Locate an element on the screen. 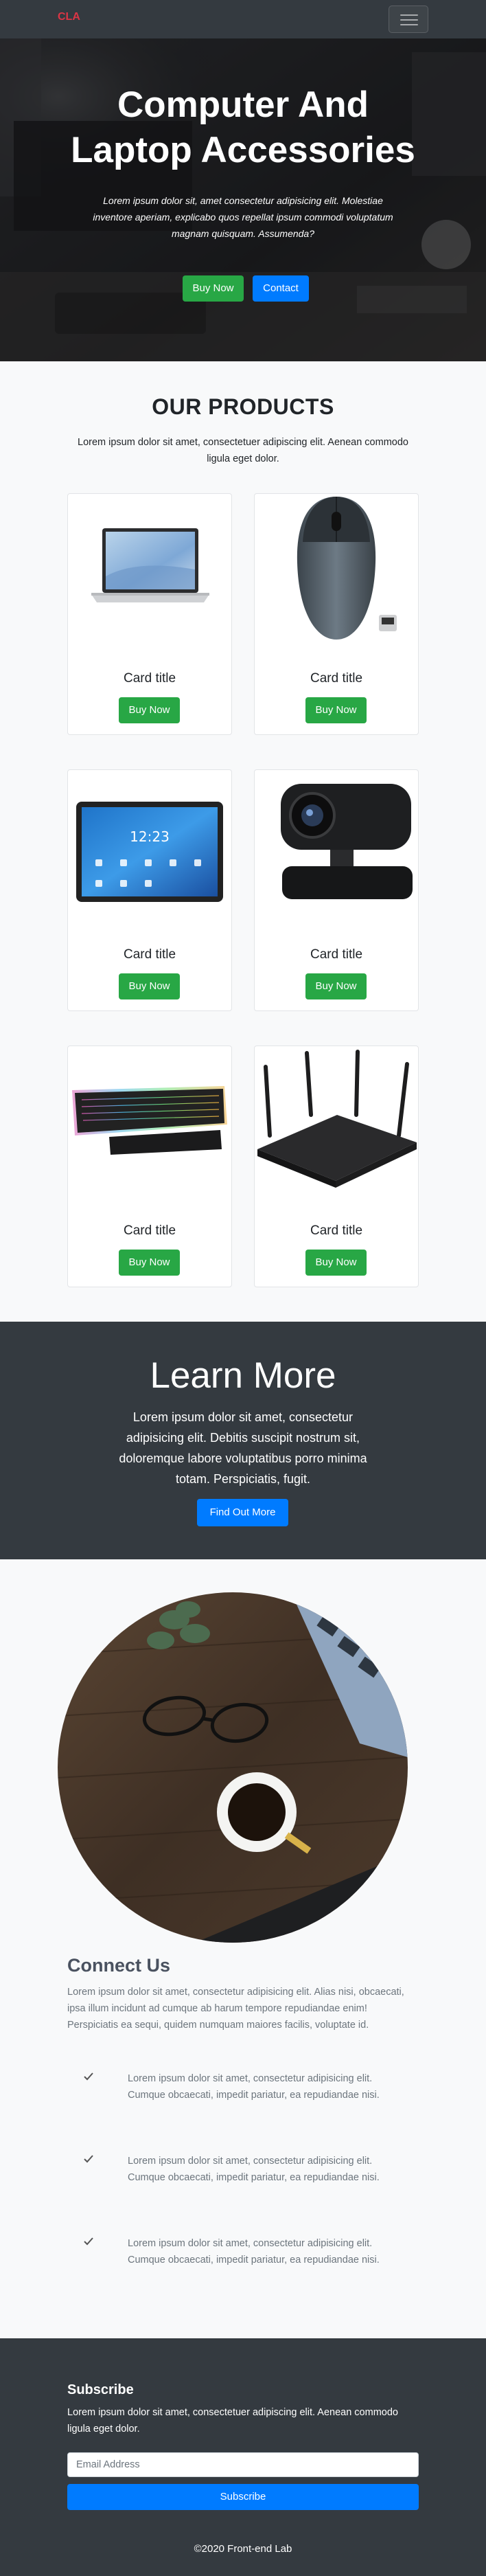  navbar-toggler is located at coordinates (408, 19).